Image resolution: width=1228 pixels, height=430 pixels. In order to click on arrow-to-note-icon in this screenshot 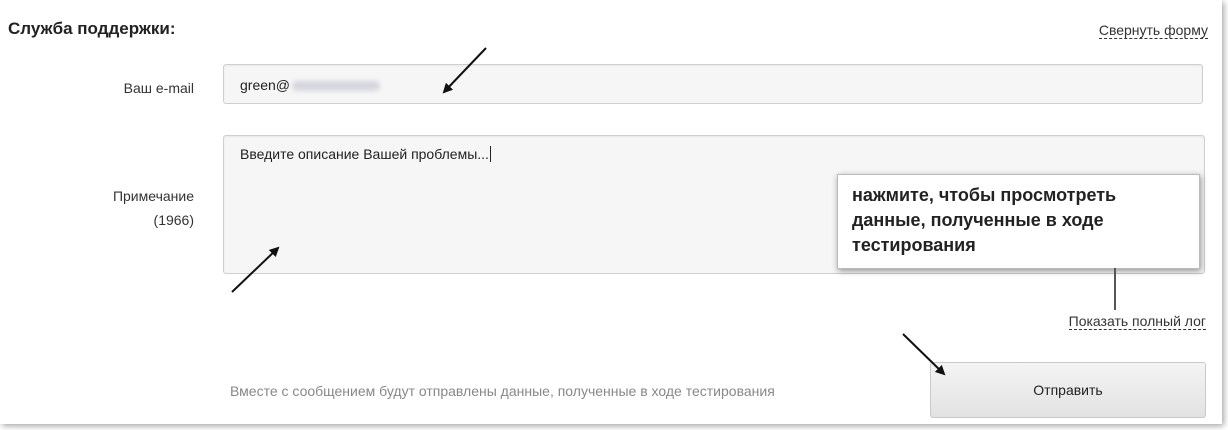, I will do `click(255, 269)`.